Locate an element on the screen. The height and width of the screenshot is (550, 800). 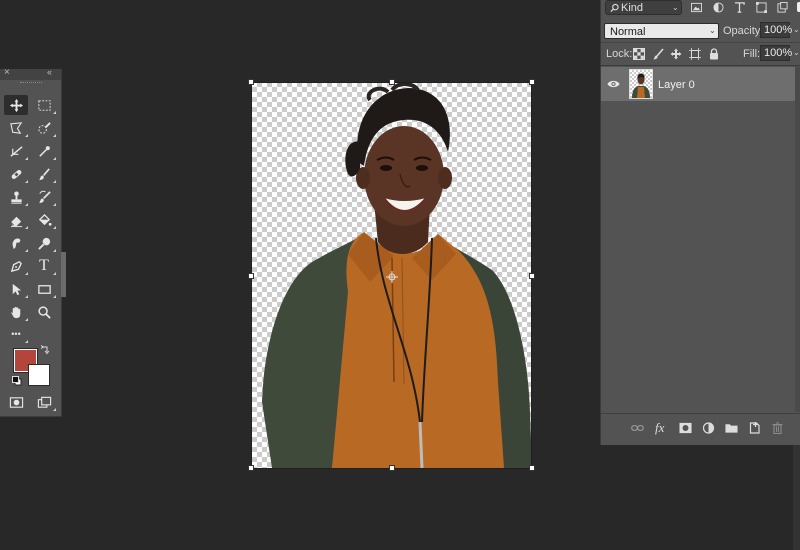
fill-label: Fill: is located at coordinates (752, 54).